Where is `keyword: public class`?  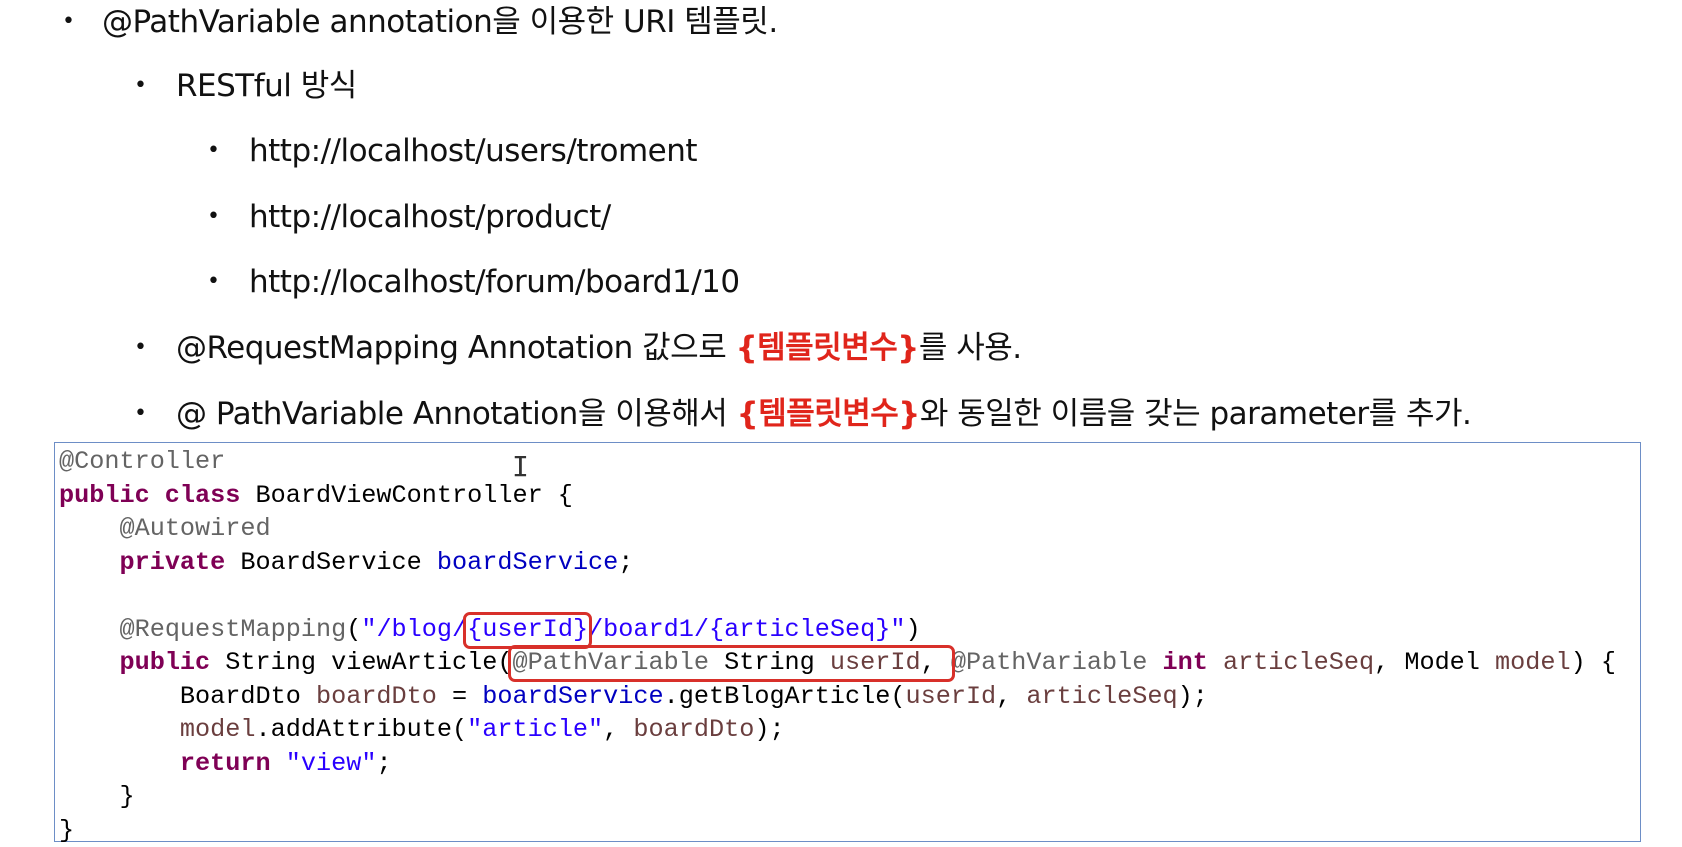 keyword: public class is located at coordinates (150, 495).